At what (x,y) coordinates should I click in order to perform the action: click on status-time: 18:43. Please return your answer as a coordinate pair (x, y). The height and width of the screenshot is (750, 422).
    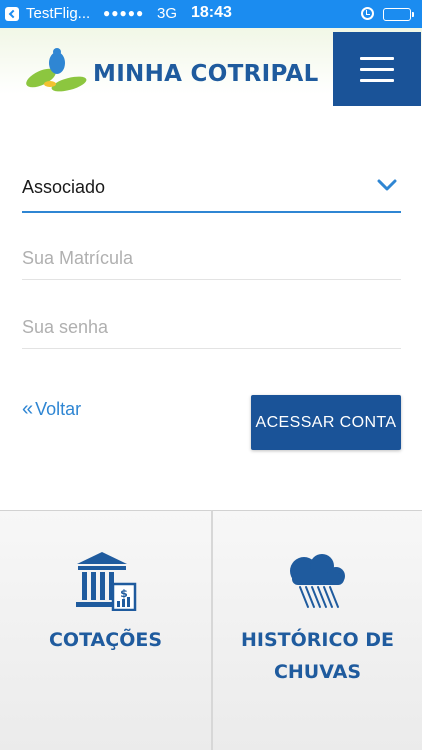
    Looking at the image, I should click on (211, 12).